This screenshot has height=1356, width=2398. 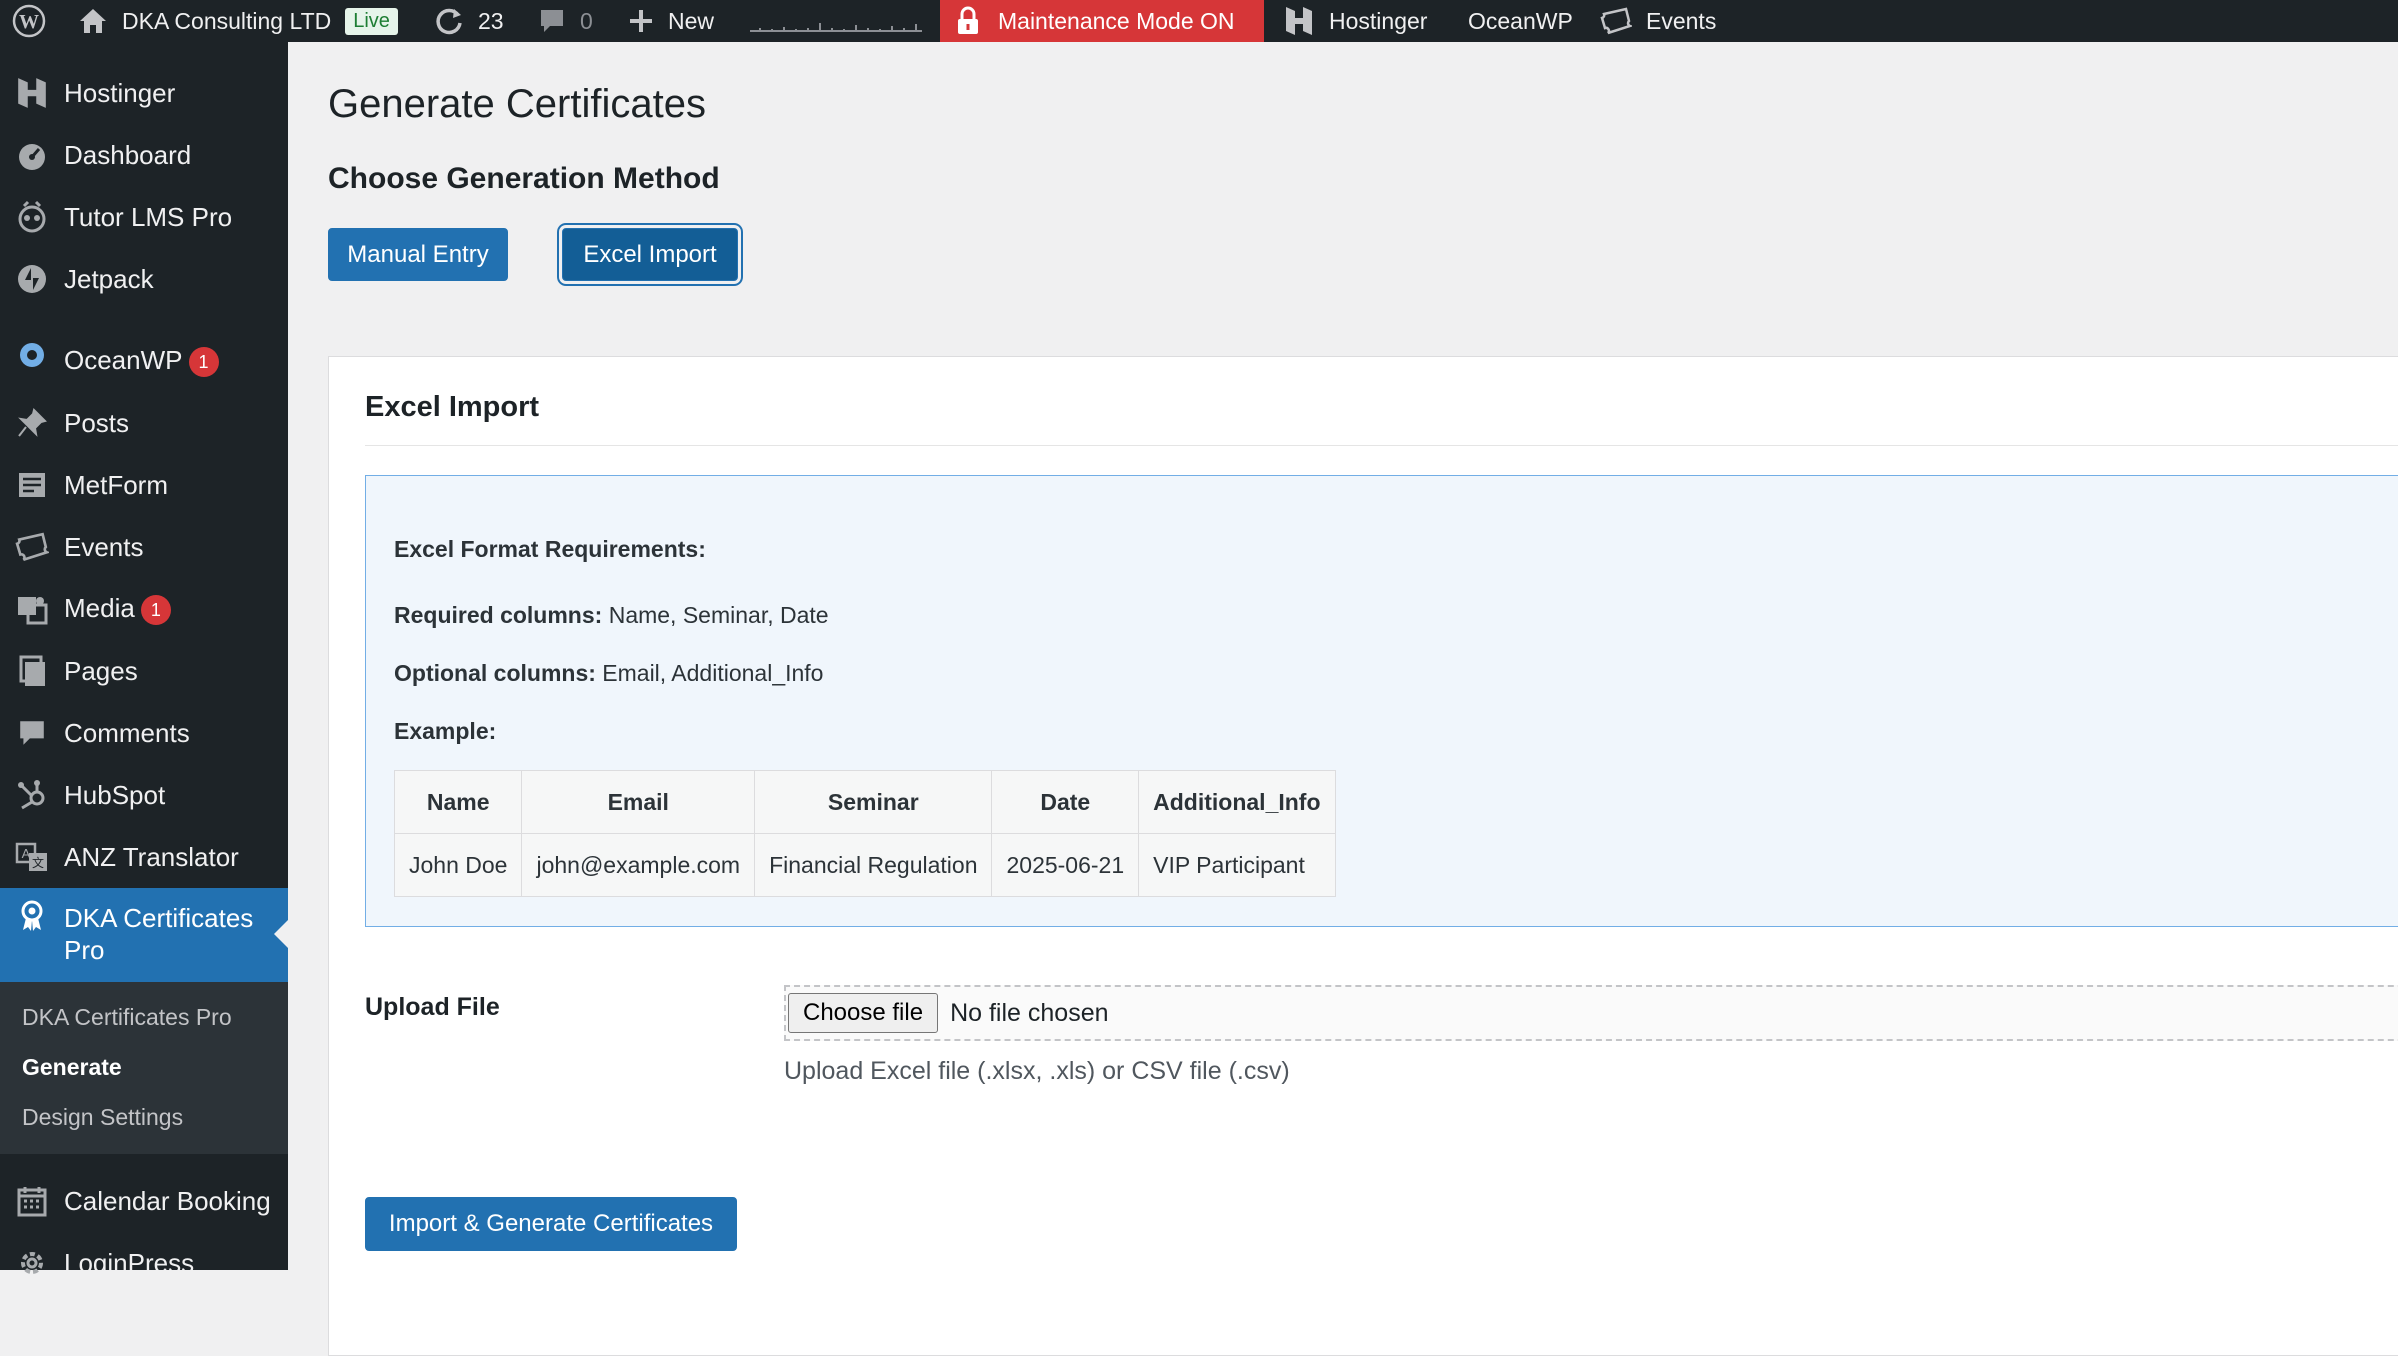 I want to click on column-header: Seminar, so click(x=873, y=802).